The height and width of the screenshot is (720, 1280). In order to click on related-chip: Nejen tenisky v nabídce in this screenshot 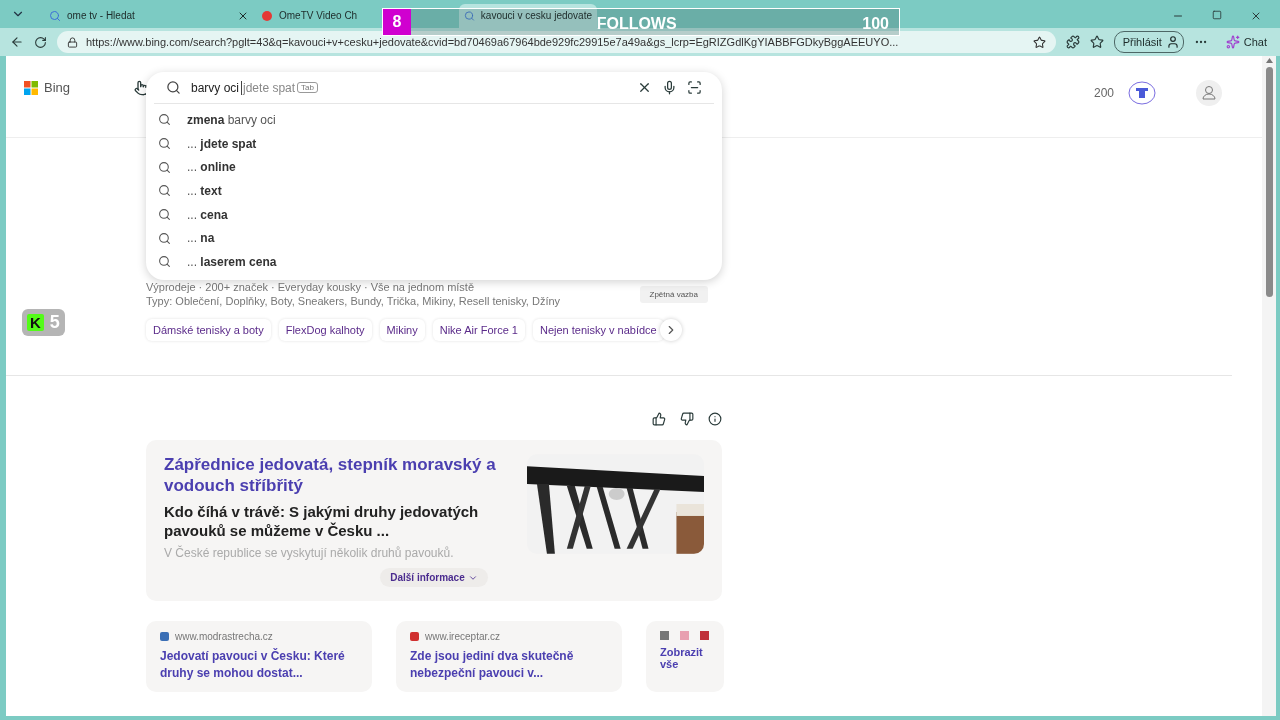, I will do `click(598, 330)`.